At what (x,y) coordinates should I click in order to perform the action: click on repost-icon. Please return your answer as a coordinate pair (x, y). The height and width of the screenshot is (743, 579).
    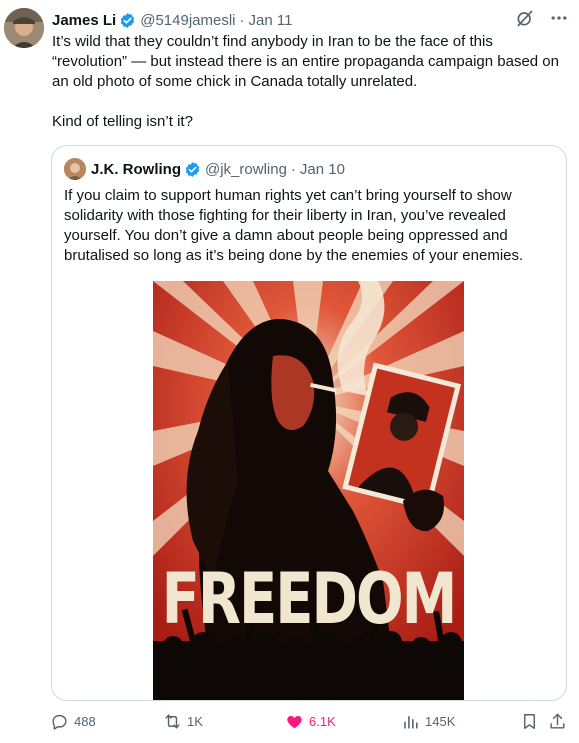
    Looking at the image, I should click on (172, 721).